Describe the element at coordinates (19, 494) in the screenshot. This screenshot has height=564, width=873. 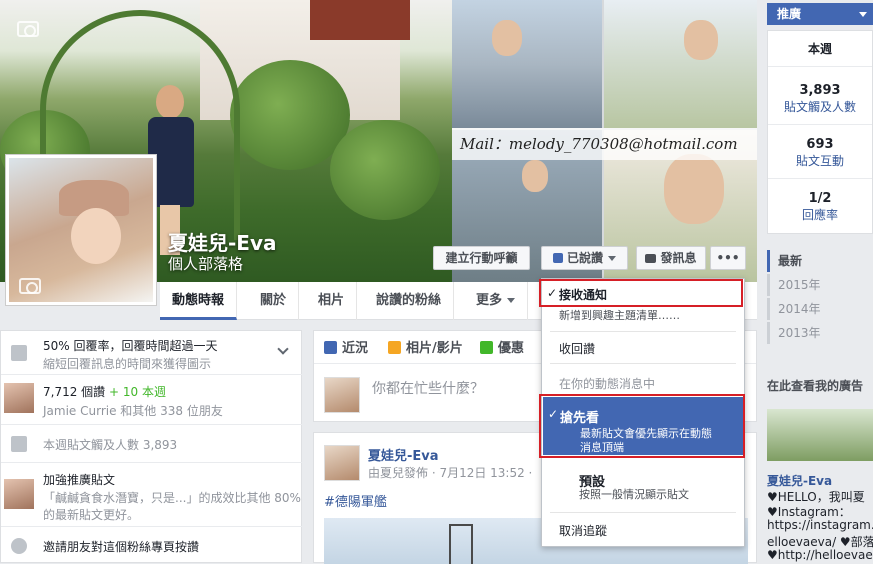
I see `post-thumbnail` at that location.